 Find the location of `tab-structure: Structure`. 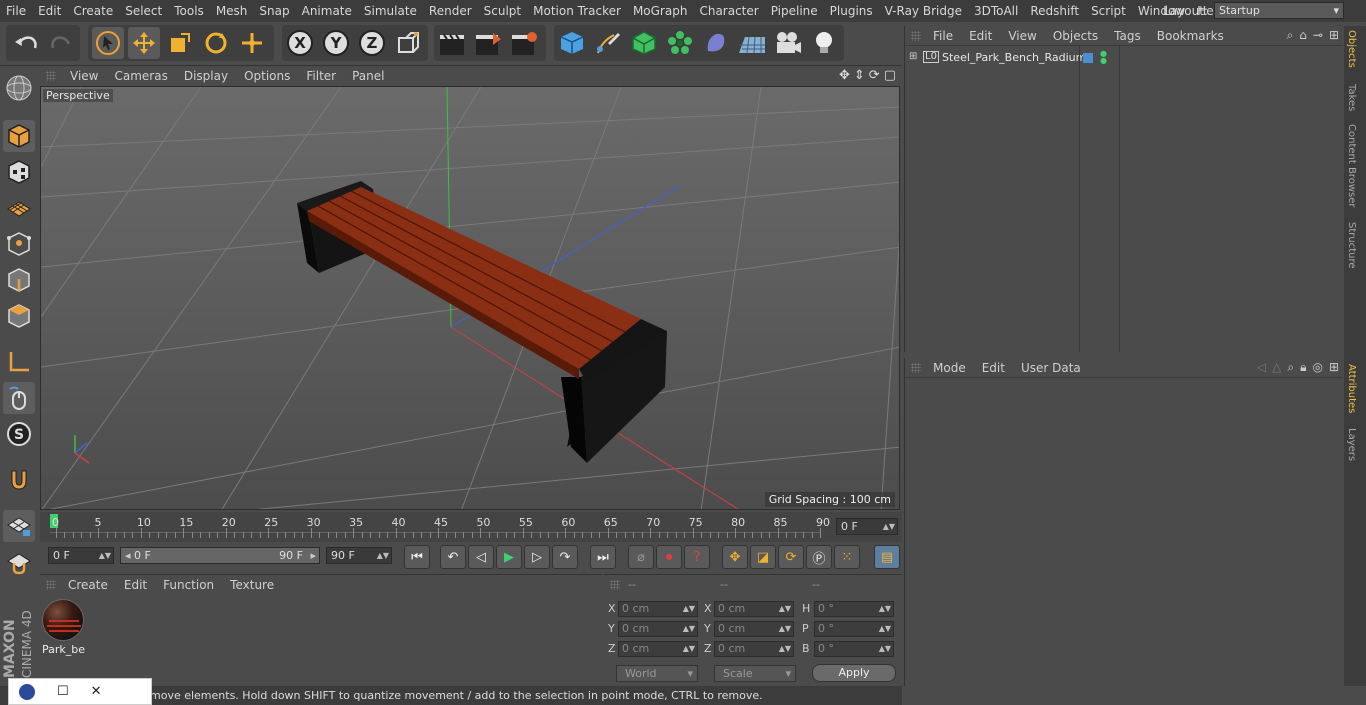

tab-structure: Structure is located at coordinates (1351, 245).